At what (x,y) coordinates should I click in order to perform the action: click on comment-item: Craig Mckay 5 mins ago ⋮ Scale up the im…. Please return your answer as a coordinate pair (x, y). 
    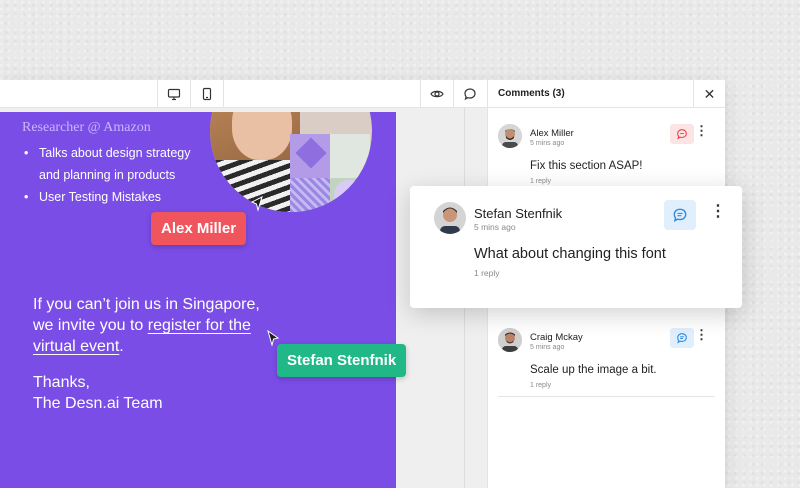
    Looking at the image, I should click on (606, 361).